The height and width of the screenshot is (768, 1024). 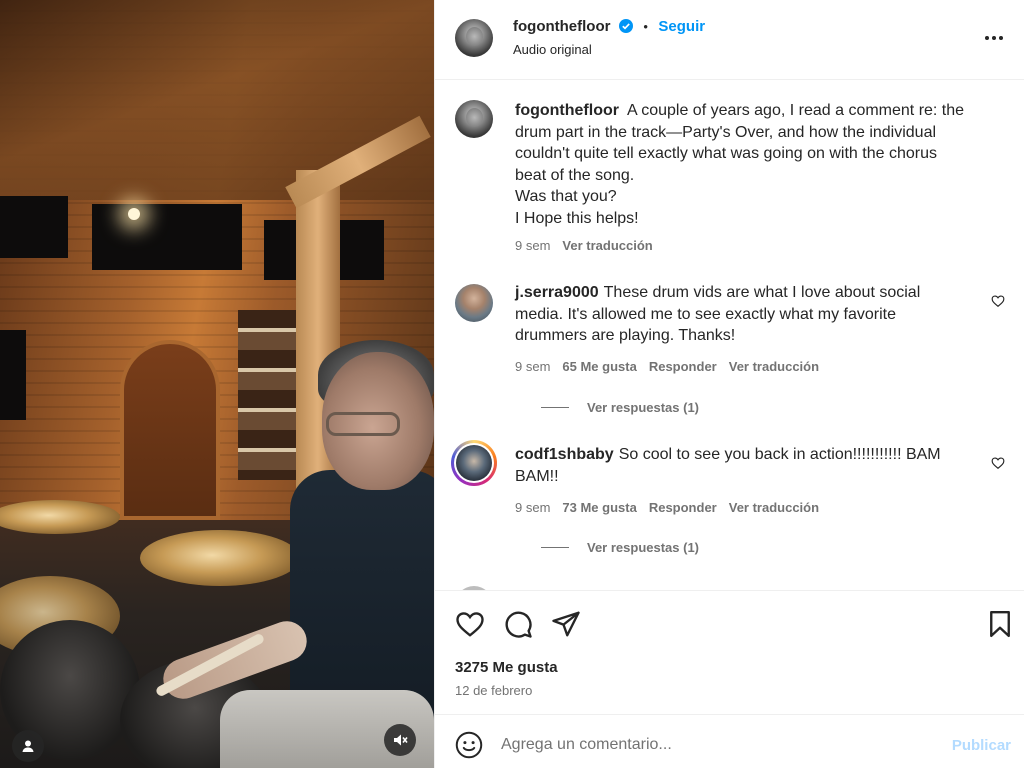 I want to click on share-icon, so click(x=566, y=624).